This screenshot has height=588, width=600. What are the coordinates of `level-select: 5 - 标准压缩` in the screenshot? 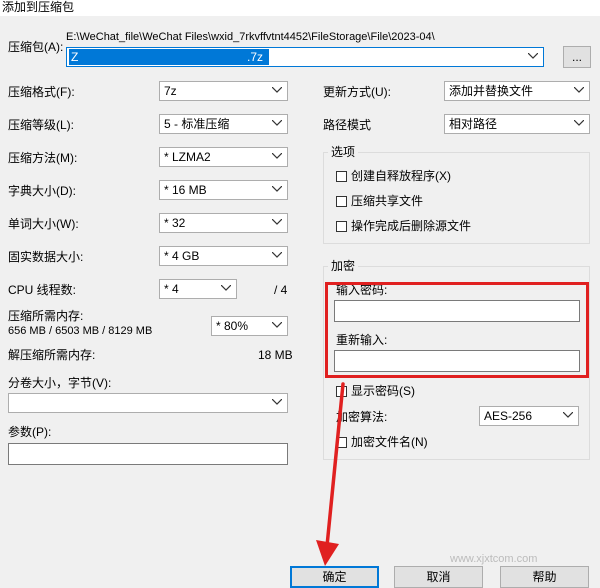 It's located at (223, 124).